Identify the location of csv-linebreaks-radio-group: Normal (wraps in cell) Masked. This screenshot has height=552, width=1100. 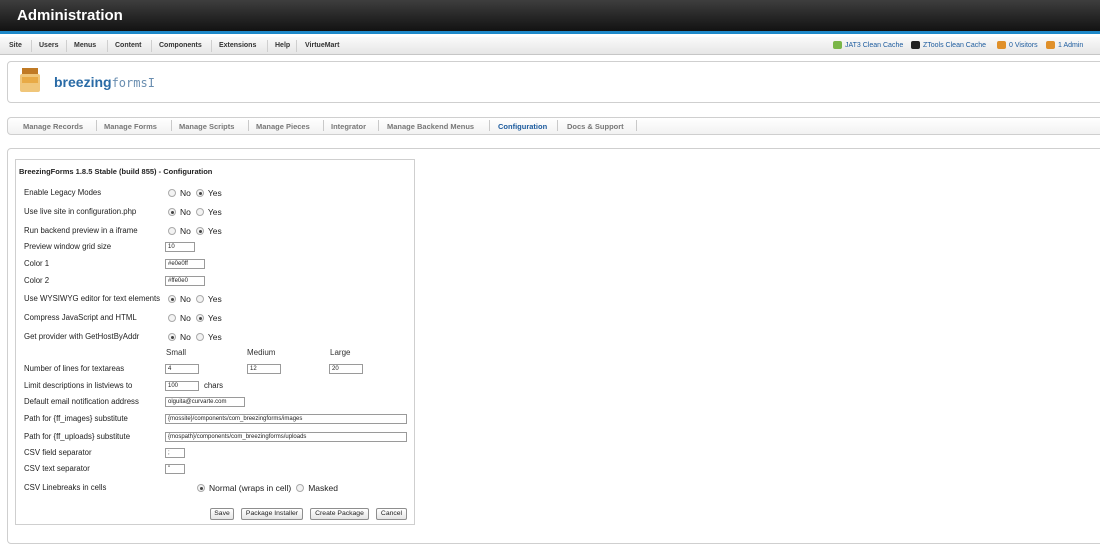
(267, 488).